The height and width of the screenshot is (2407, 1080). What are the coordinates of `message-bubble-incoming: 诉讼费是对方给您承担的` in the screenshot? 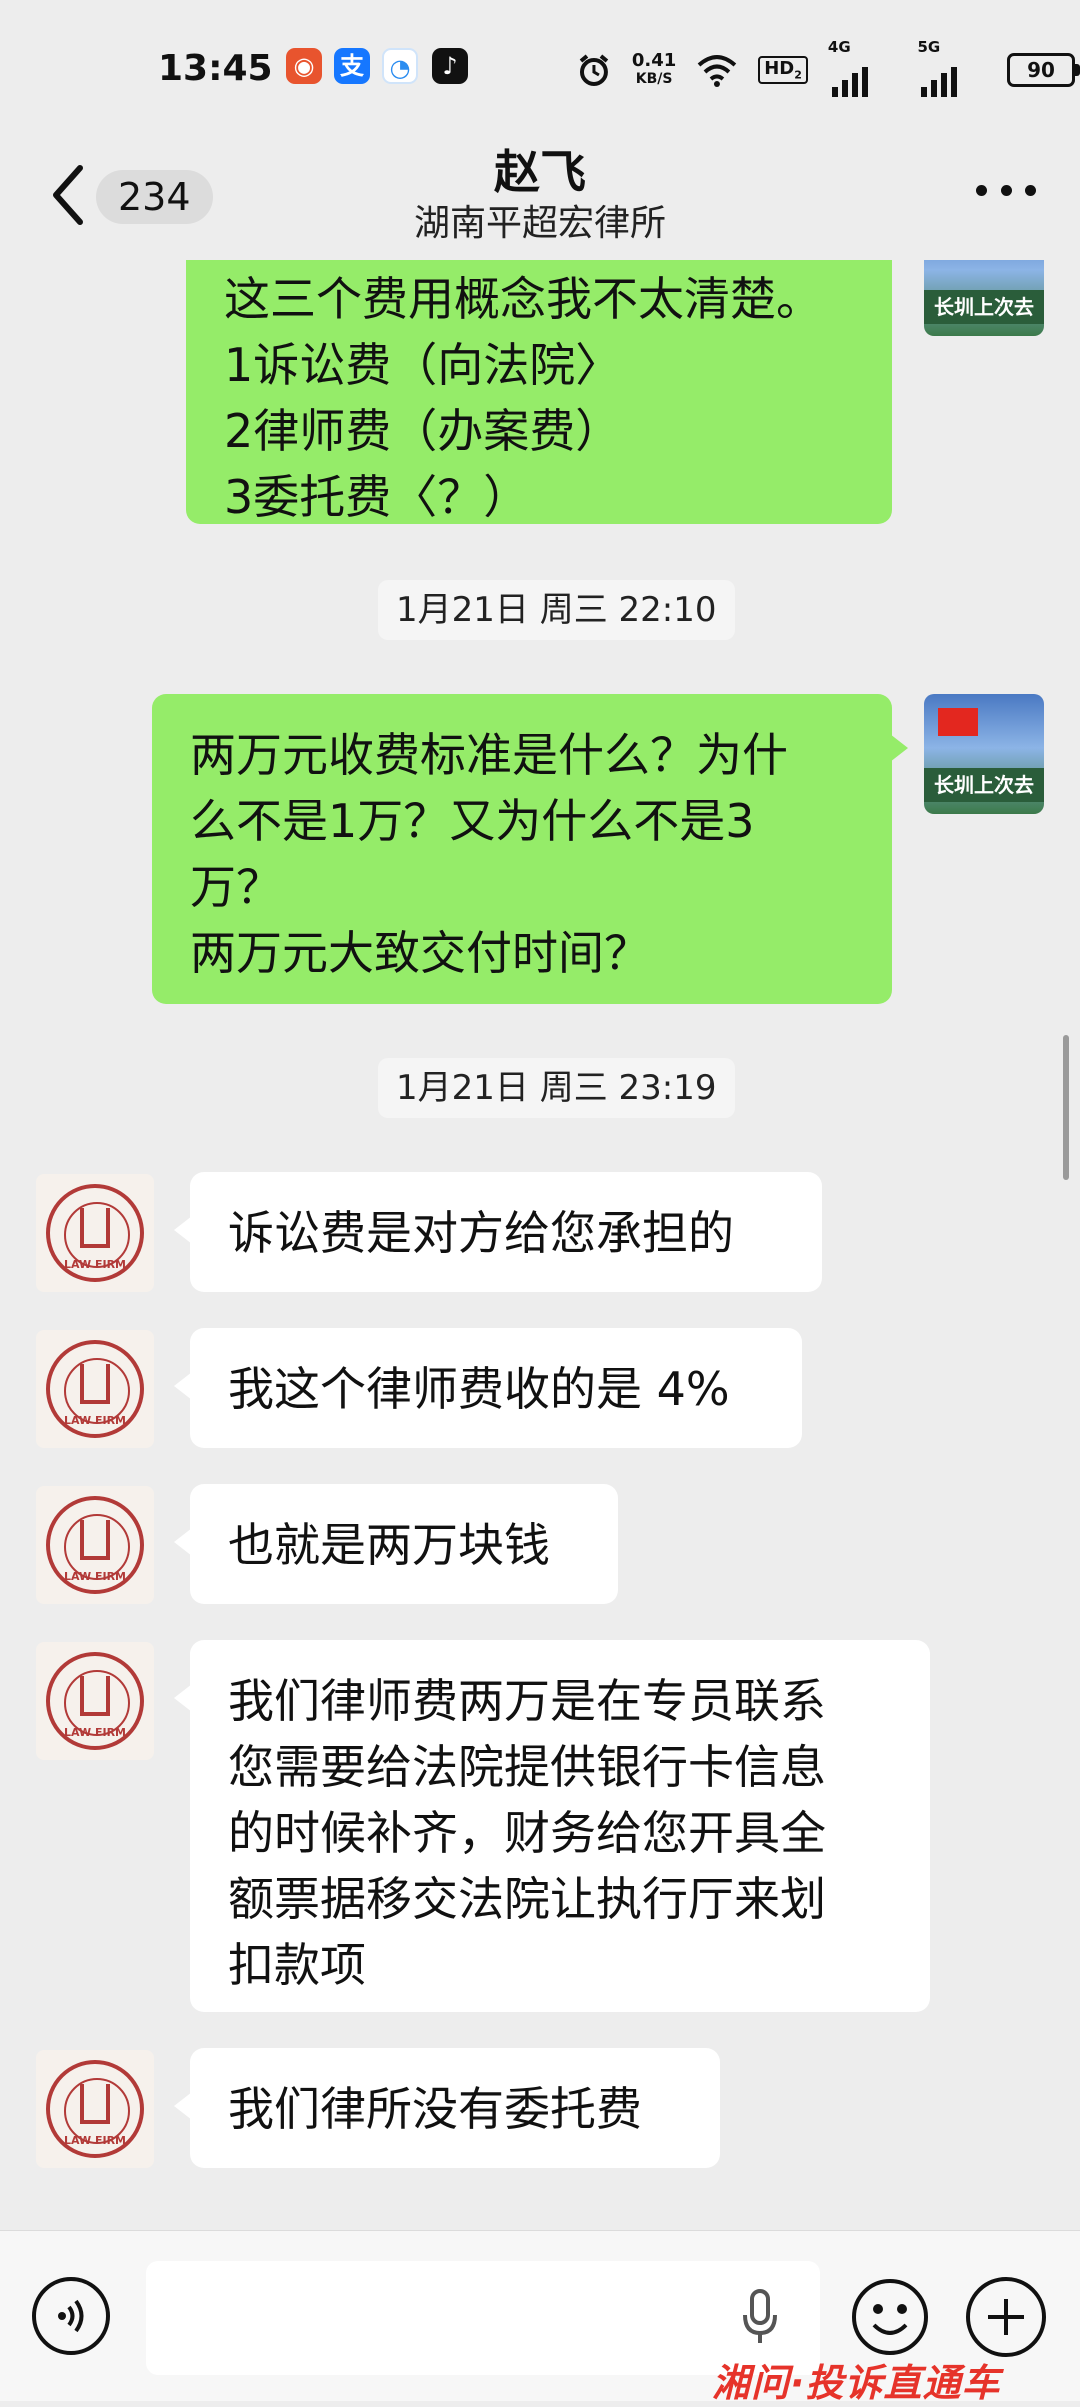 It's located at (498, 1232).